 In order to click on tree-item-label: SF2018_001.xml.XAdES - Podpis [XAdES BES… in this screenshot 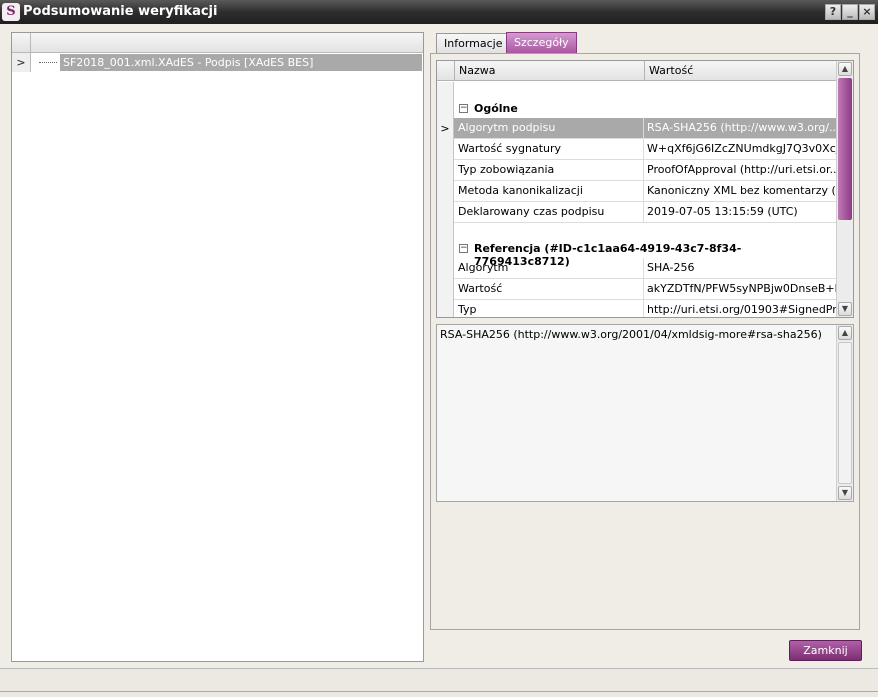, I will do `click(241, 62)`.